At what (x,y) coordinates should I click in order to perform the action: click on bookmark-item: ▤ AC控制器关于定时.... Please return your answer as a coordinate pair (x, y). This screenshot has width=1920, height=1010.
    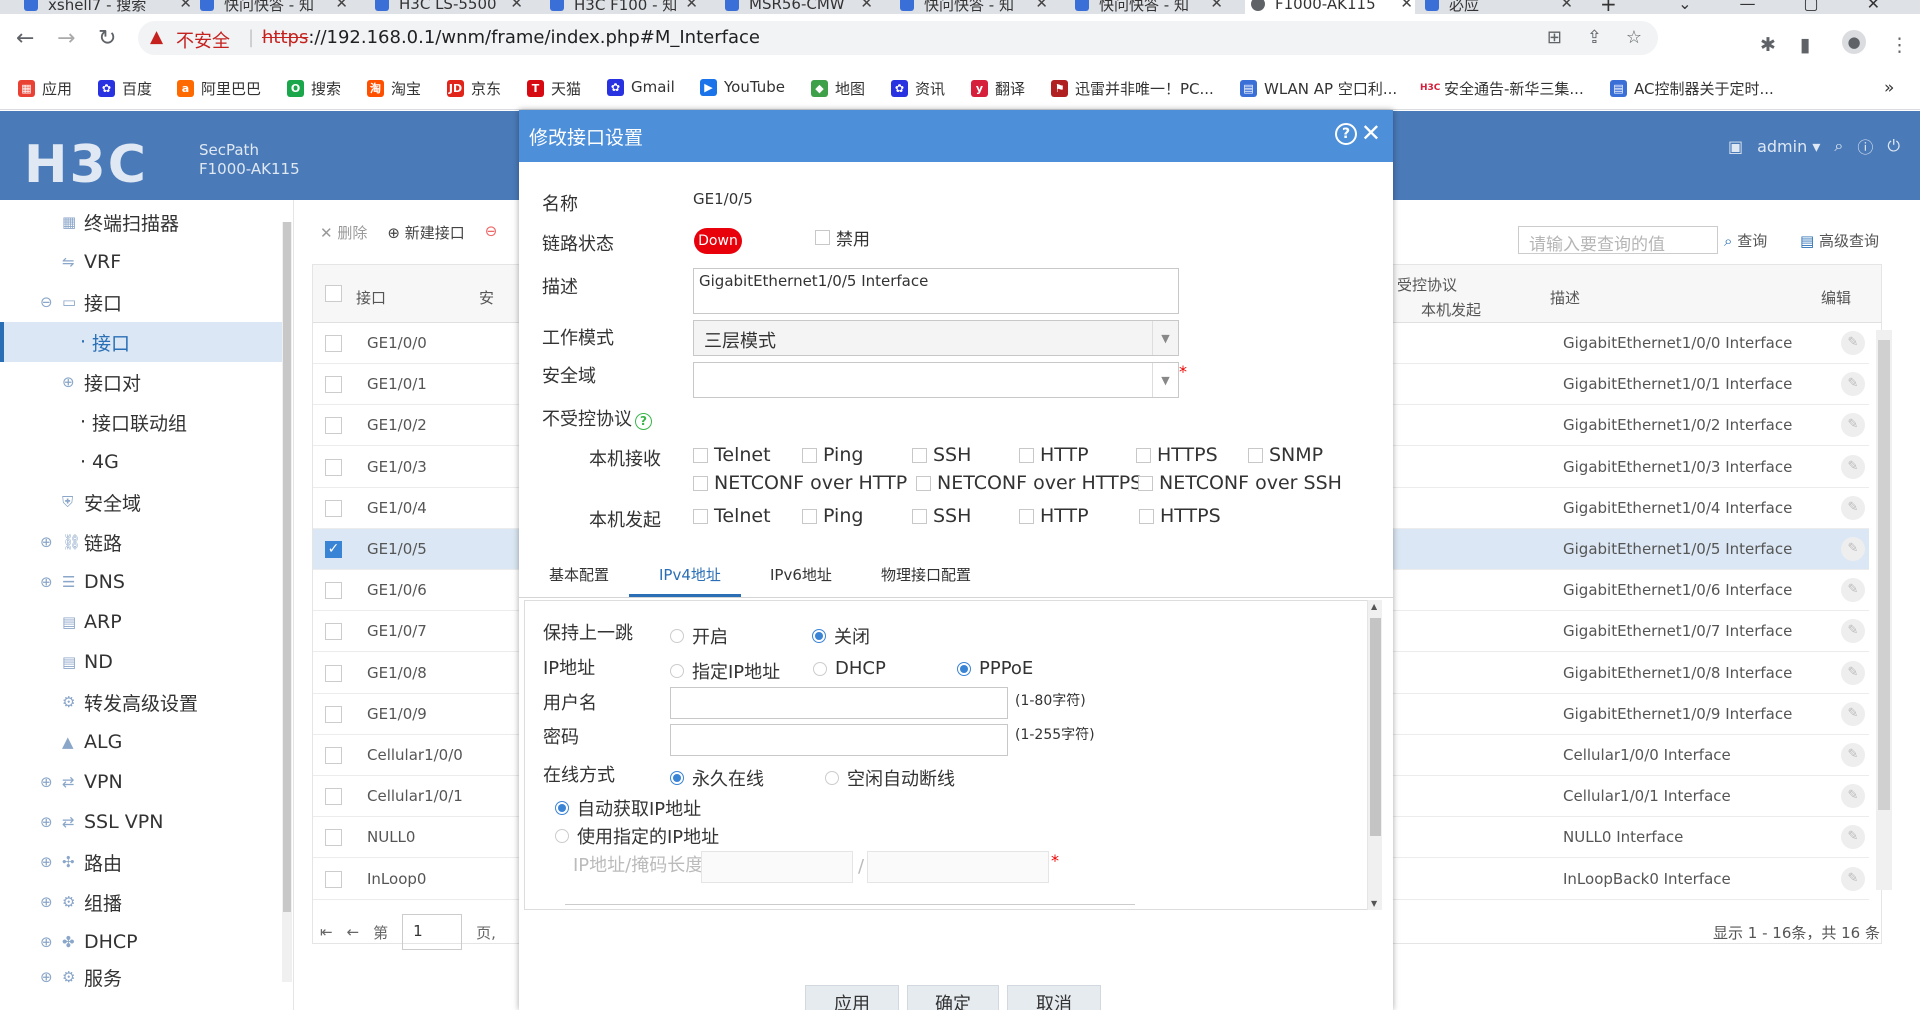
    Looking at the image, I should click on (1692, 88).